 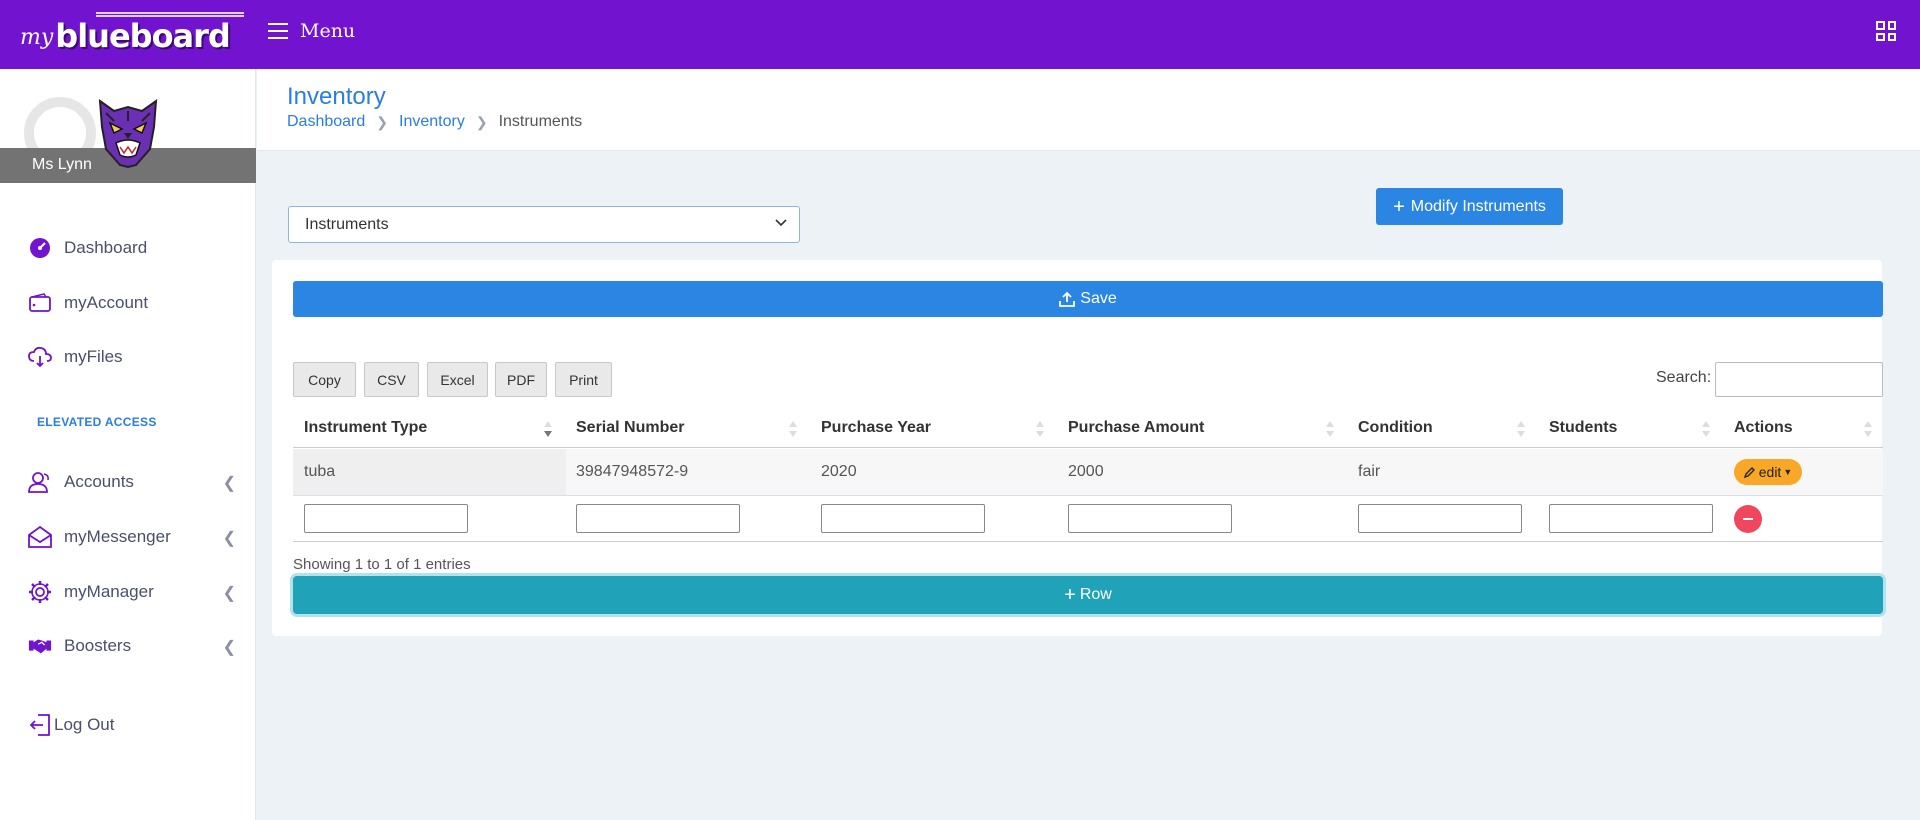 What do you see at coordinates (1886, 31) in the screenshot?
I see `apps-grid-icon` at bounding box center [1886, 31].